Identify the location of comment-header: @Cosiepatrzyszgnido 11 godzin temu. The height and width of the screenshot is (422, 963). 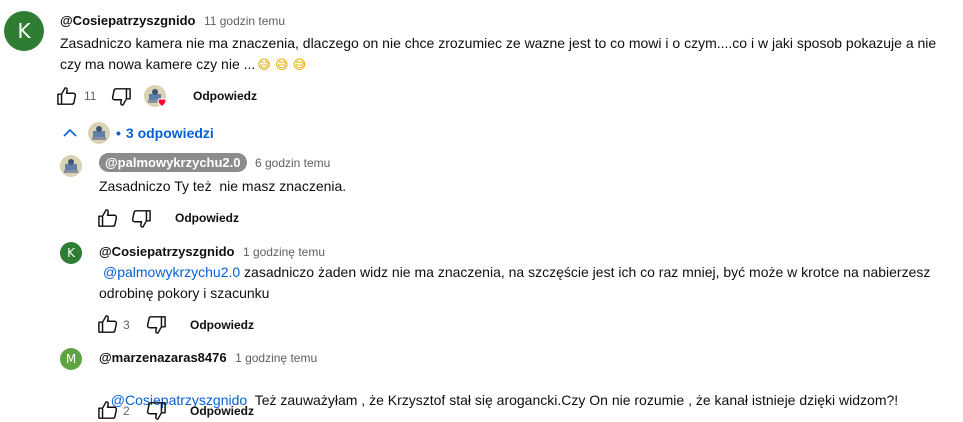
(172, 21).